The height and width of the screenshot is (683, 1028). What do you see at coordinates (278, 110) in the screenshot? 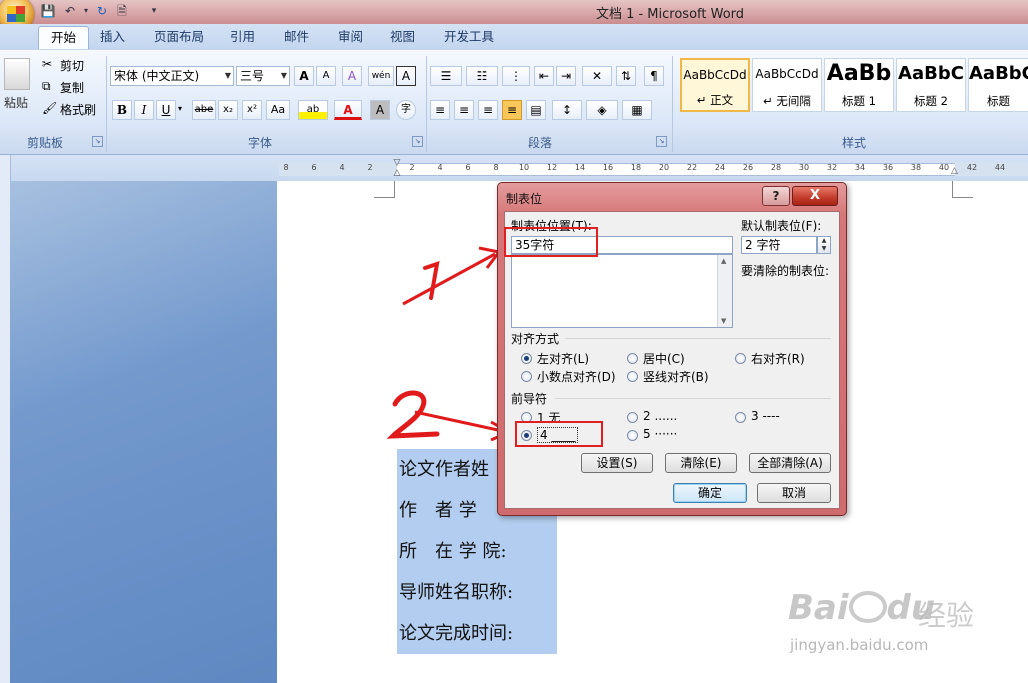
I see `change-case-button: Aa` at bounding box center [278, 110].